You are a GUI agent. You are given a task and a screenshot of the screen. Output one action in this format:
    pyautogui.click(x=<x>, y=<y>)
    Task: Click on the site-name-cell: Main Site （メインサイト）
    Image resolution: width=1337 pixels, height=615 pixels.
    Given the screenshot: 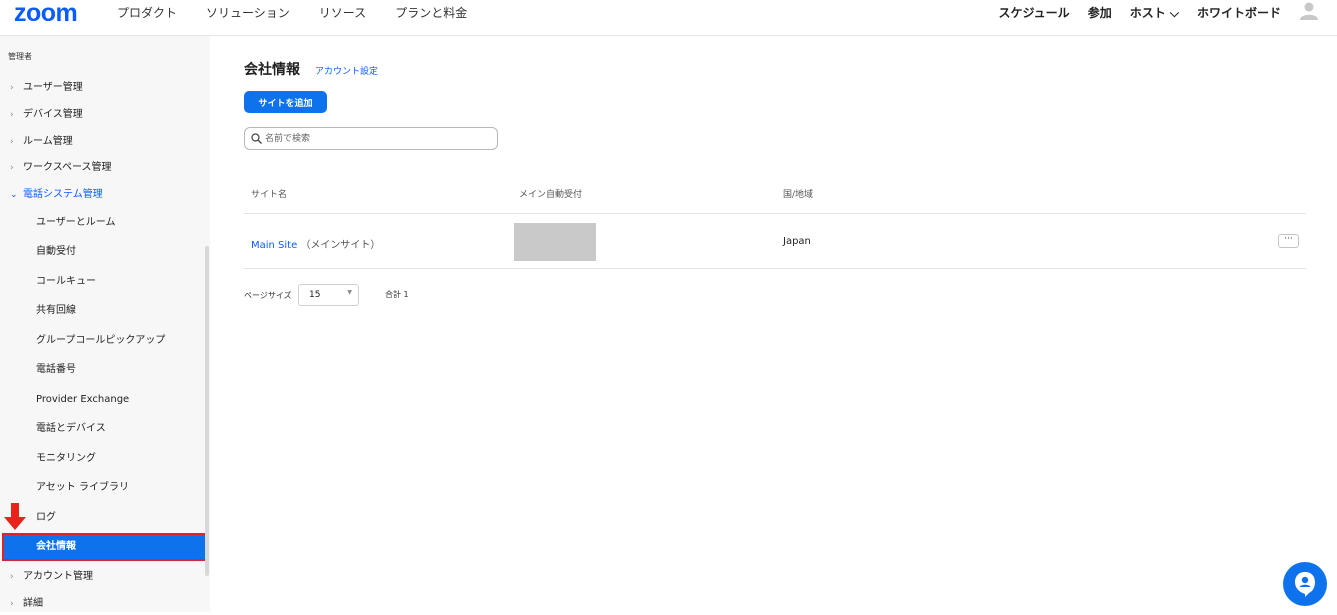 What is the action you would take?
    pyautogui.click(x=315, y=243)
    